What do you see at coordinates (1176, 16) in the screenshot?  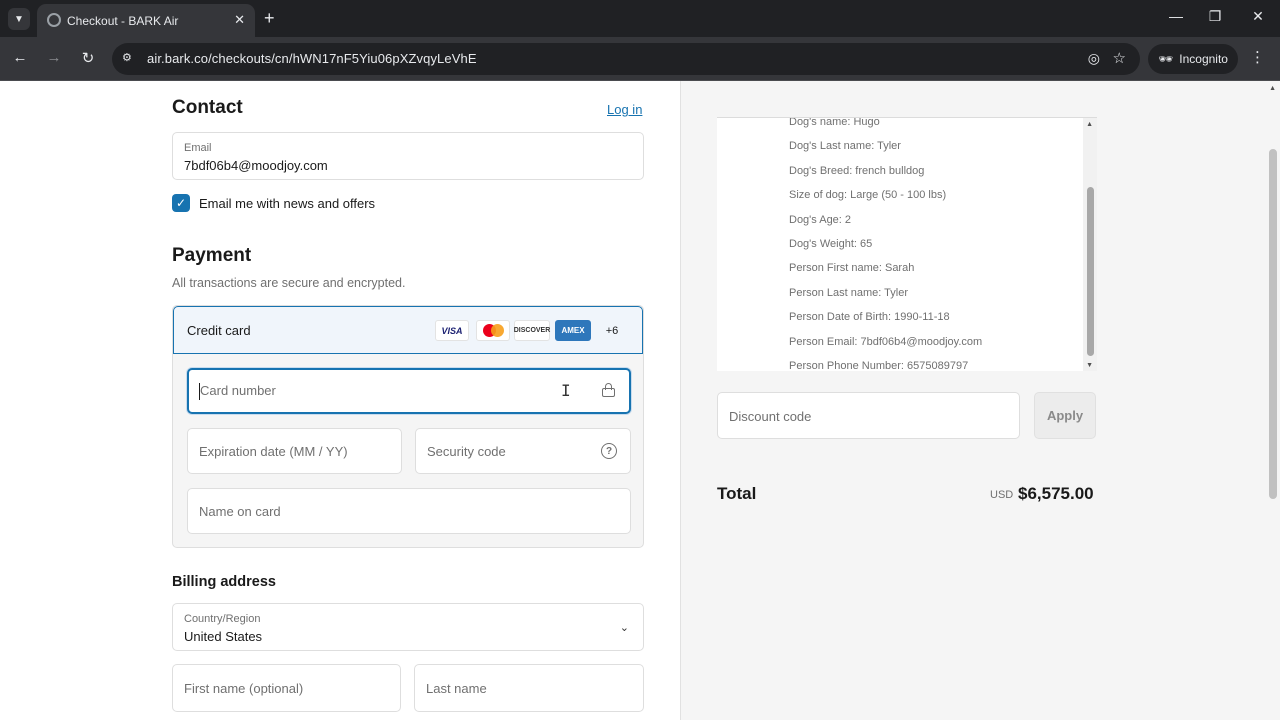 I see `minimize-icon: —` at bounding box center [1176, 16].